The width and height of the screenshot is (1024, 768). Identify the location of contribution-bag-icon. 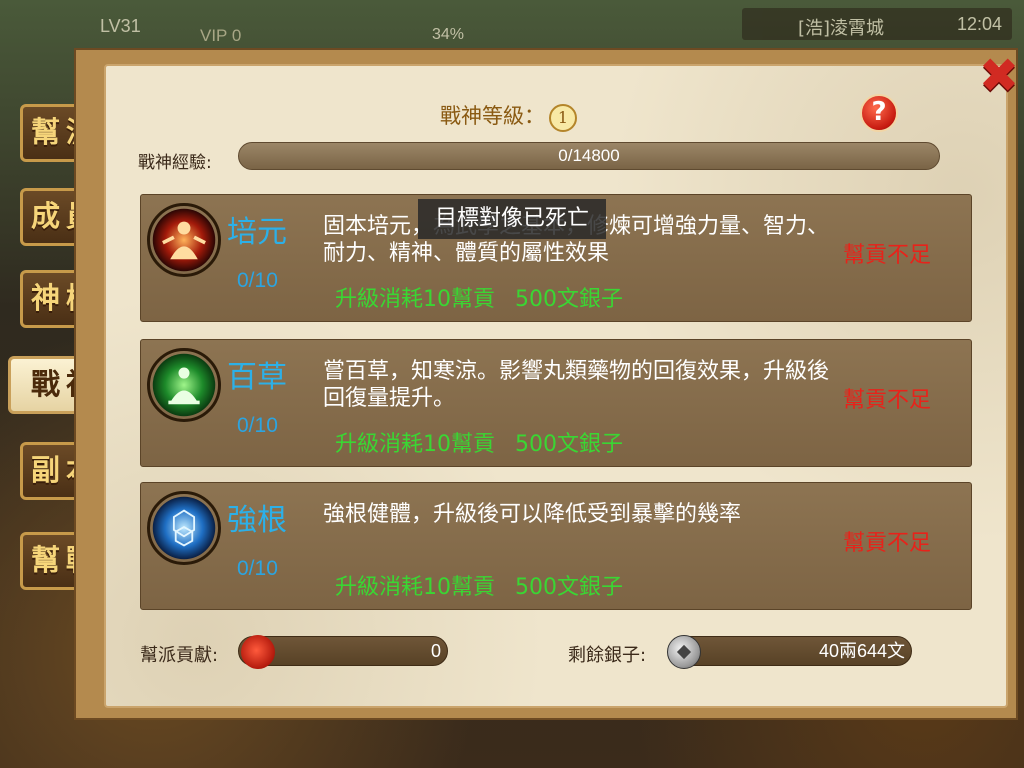
(258, 652).